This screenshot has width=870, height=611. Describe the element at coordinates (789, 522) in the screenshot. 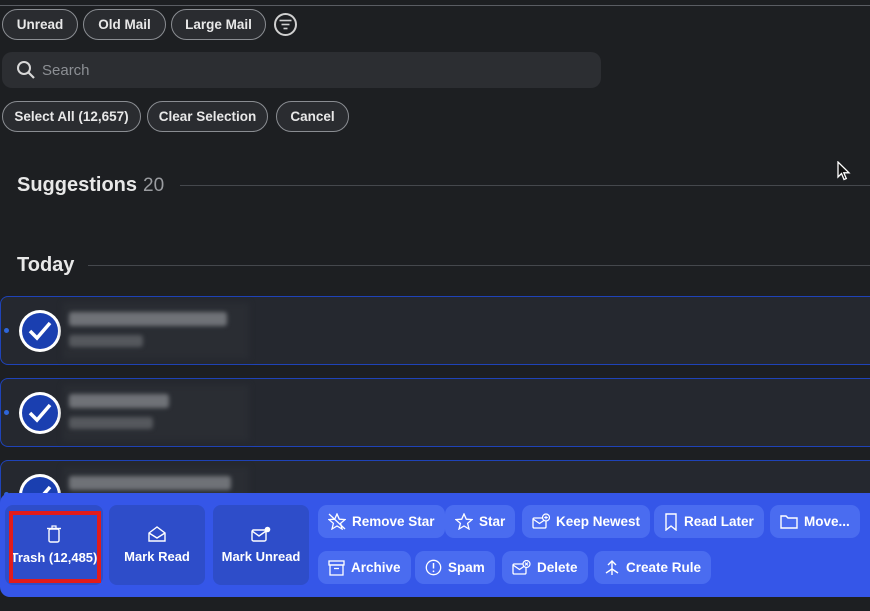

I see `folder-icon` at that location.